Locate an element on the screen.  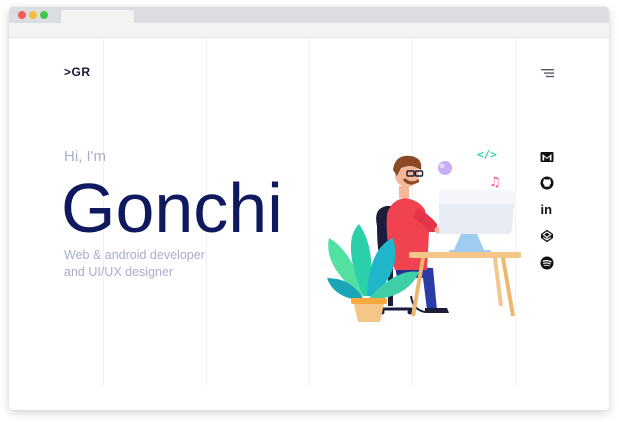
address-bar is located at coordinates (309, 30).